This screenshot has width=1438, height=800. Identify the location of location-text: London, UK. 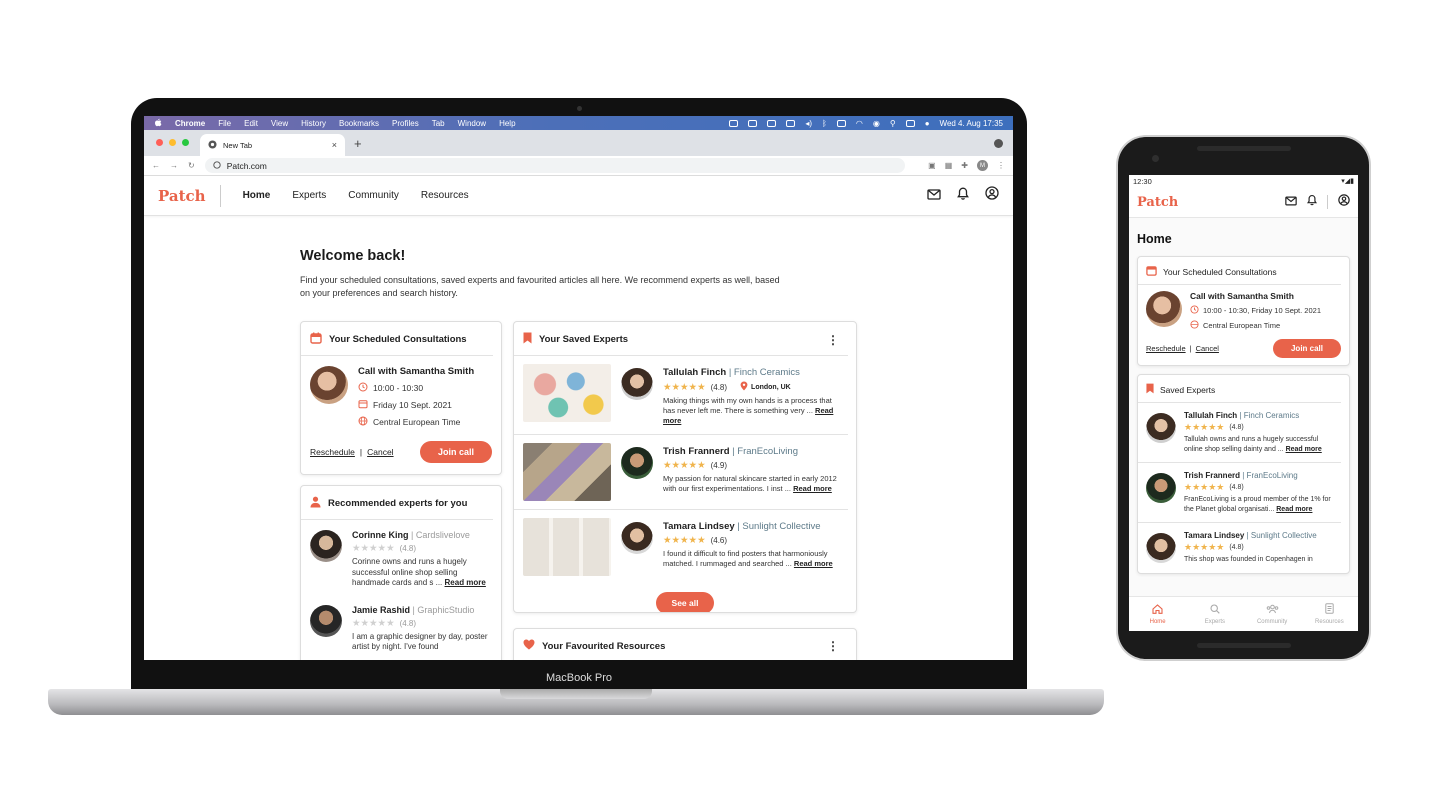
(771, 387).